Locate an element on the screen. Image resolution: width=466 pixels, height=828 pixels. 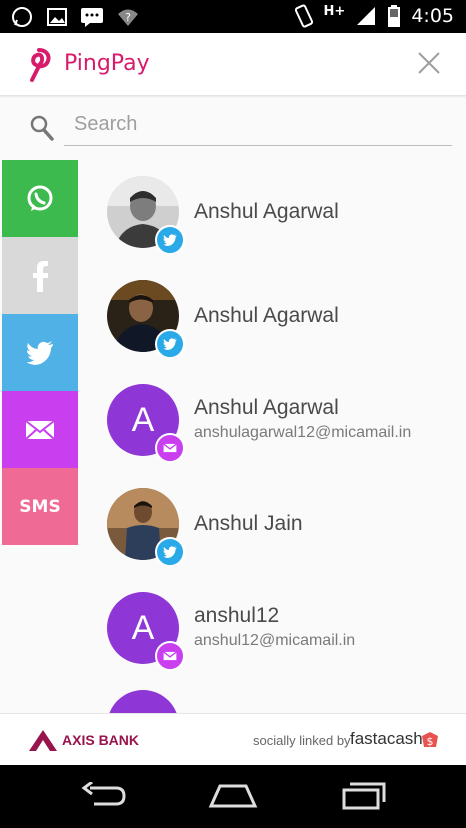
message-notification-icon is located at coordinates (92, 17).